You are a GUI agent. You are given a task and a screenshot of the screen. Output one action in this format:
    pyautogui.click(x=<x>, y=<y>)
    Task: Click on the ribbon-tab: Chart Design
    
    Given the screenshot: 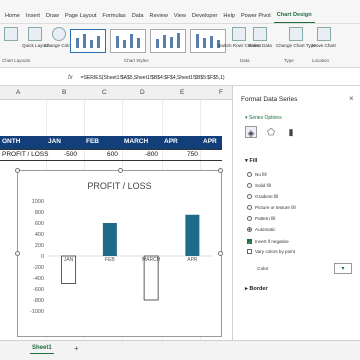 What is the action you would take?
    pyautogui.click(x=294, y=17)
    